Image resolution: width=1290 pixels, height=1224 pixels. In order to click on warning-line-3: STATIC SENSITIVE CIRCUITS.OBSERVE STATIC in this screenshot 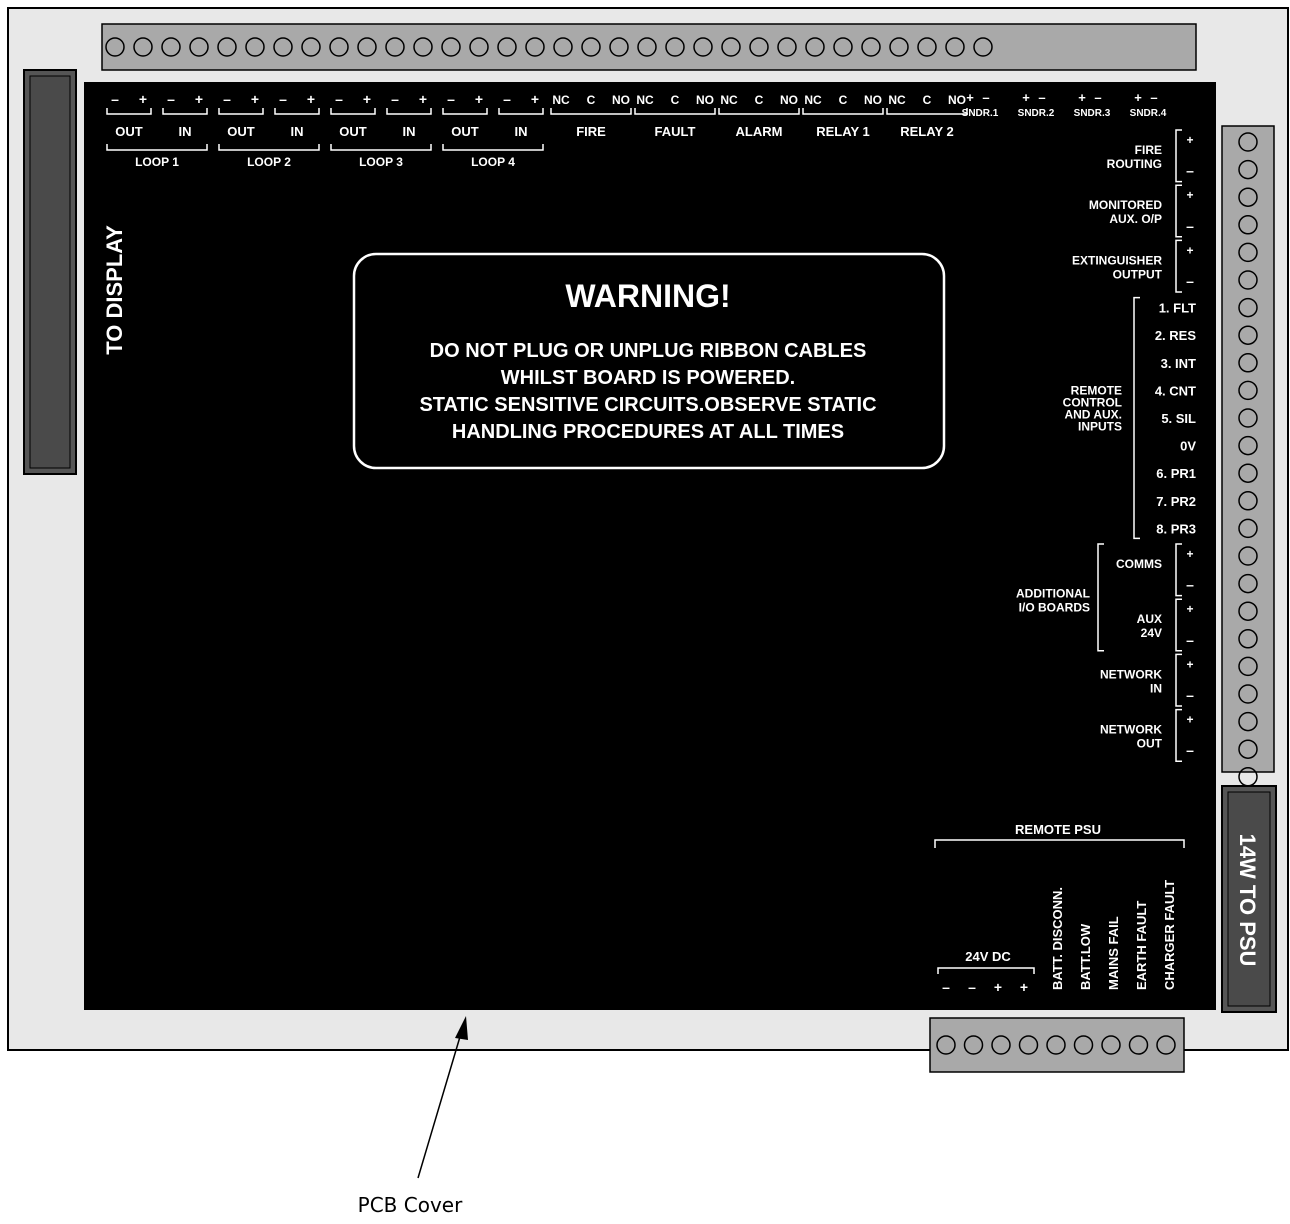, I will do `click(647, 405)`.